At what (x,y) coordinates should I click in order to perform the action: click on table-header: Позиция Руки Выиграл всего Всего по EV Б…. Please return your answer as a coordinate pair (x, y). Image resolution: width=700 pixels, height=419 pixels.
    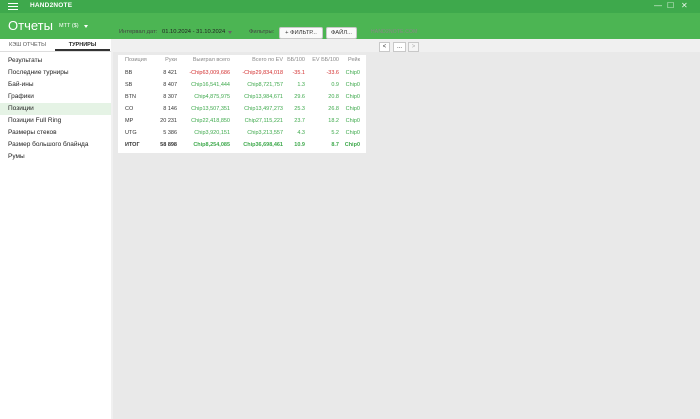
    Looking at the image, I should click on (242, 61).